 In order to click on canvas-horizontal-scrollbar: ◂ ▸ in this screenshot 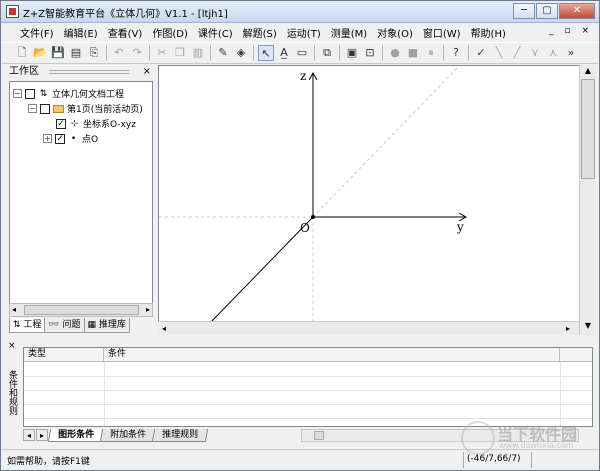, I will do `click(368, 328)`.